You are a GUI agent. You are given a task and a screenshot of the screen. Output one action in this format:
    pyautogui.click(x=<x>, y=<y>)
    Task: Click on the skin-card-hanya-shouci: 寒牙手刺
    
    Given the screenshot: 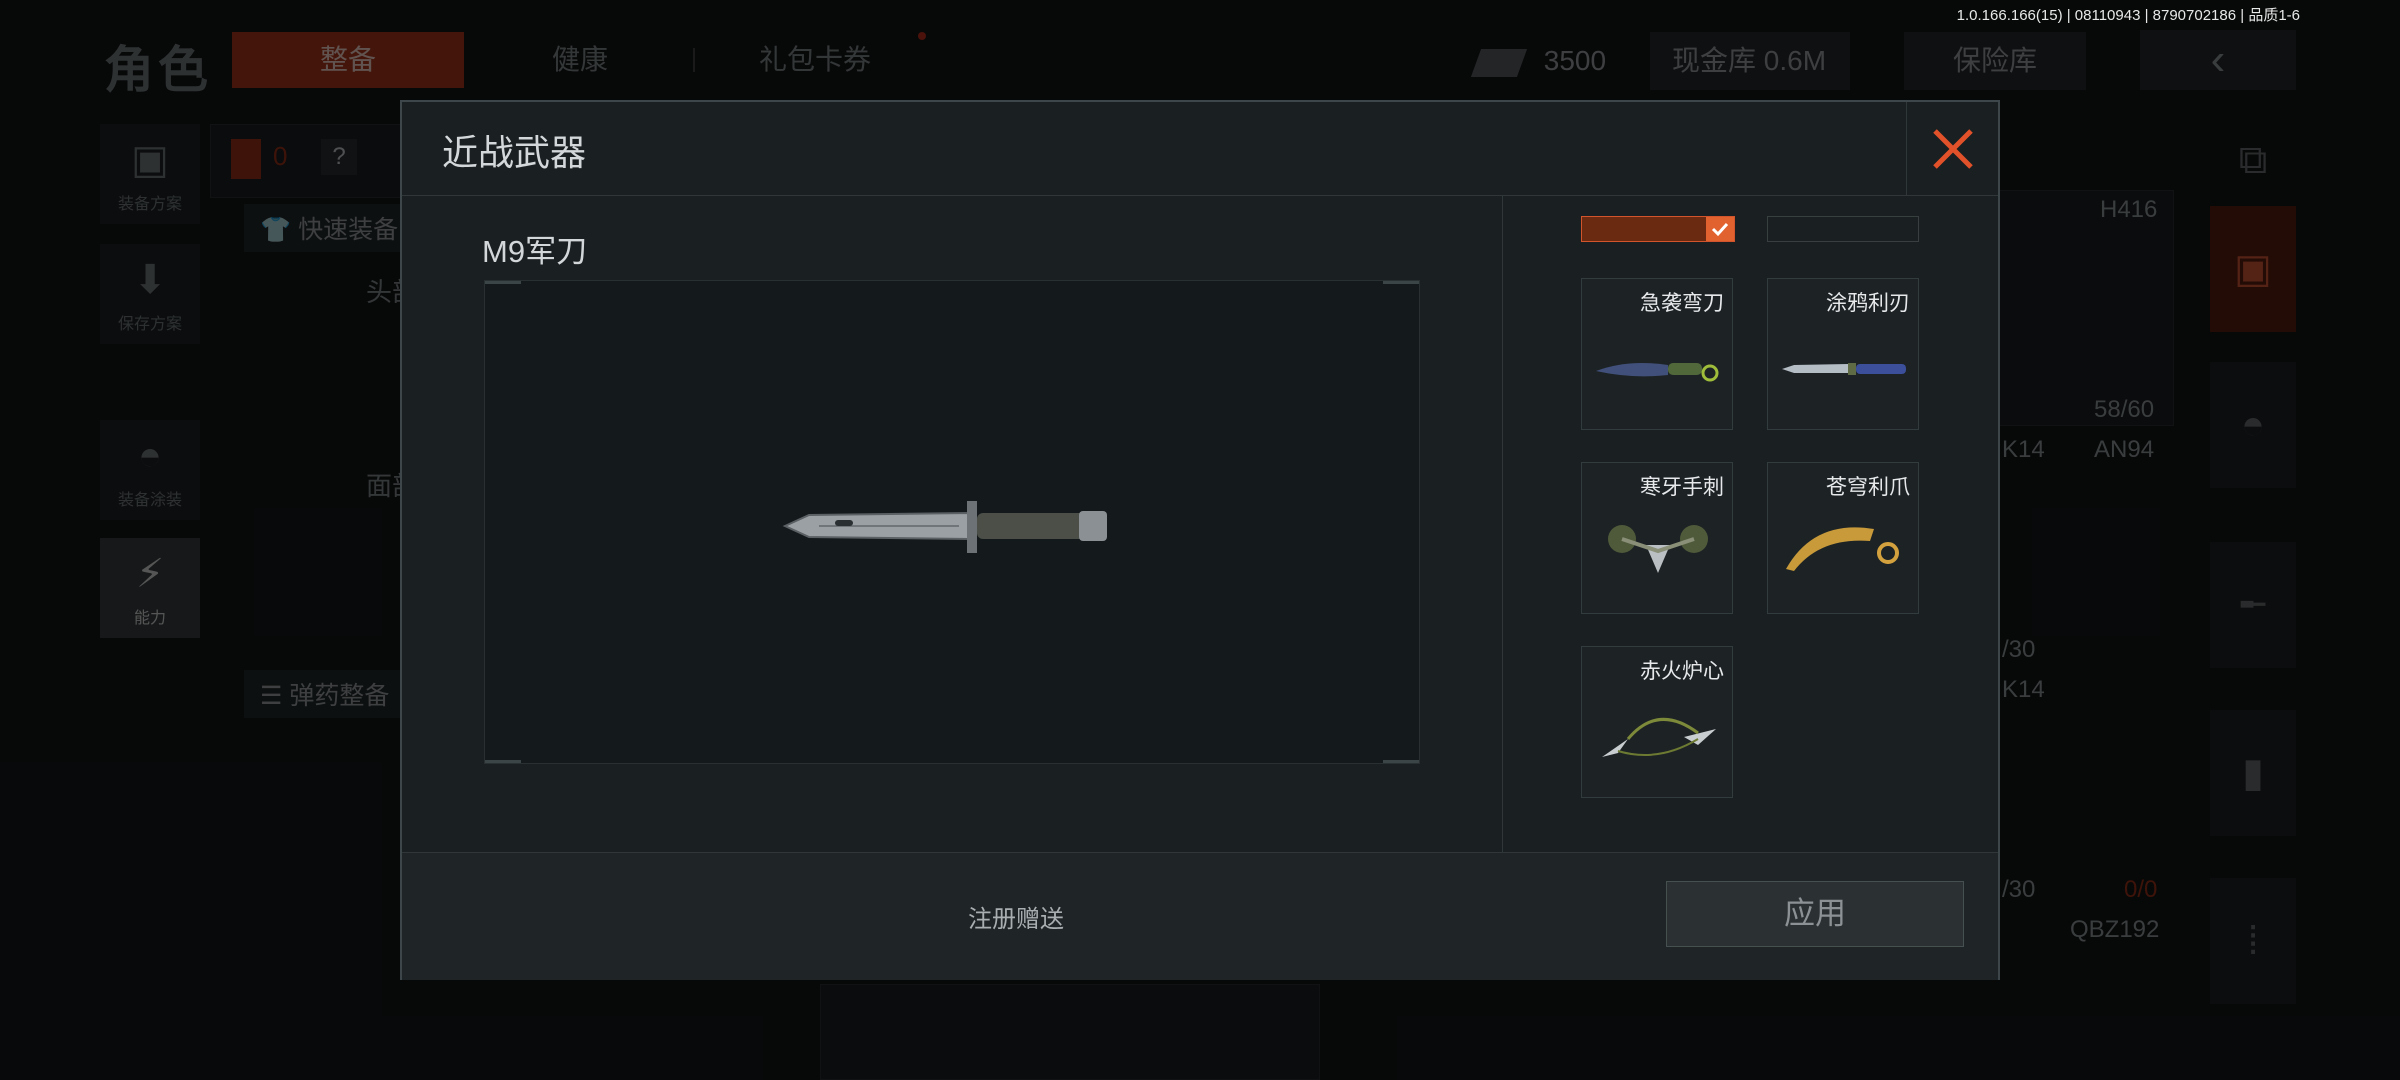 What is the action you would take?
    pyautogui.click(x=1657, y=538)
    